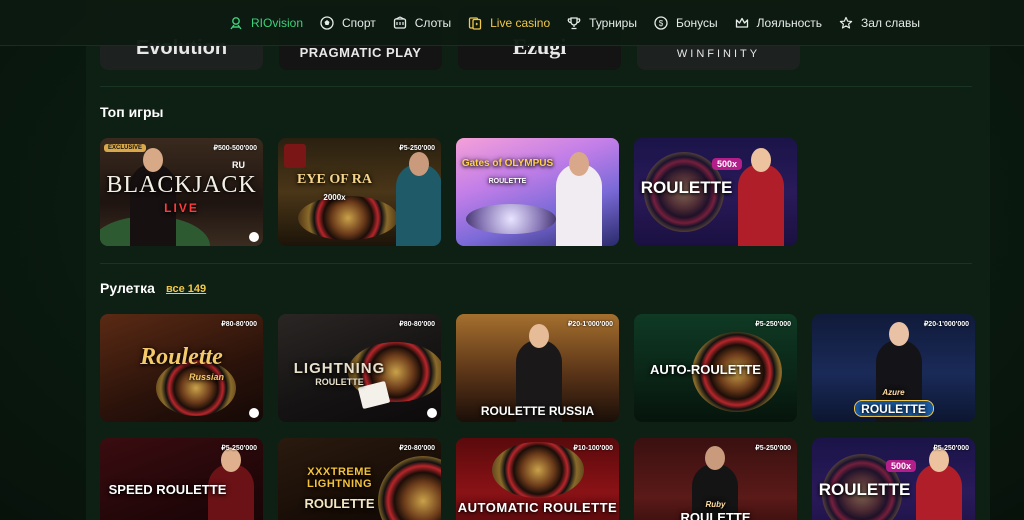 The image size is (1024, 520). Describe the element at coordinates (893, 392) in the screenshot. I see `game-subtitle: Azure` at that location.